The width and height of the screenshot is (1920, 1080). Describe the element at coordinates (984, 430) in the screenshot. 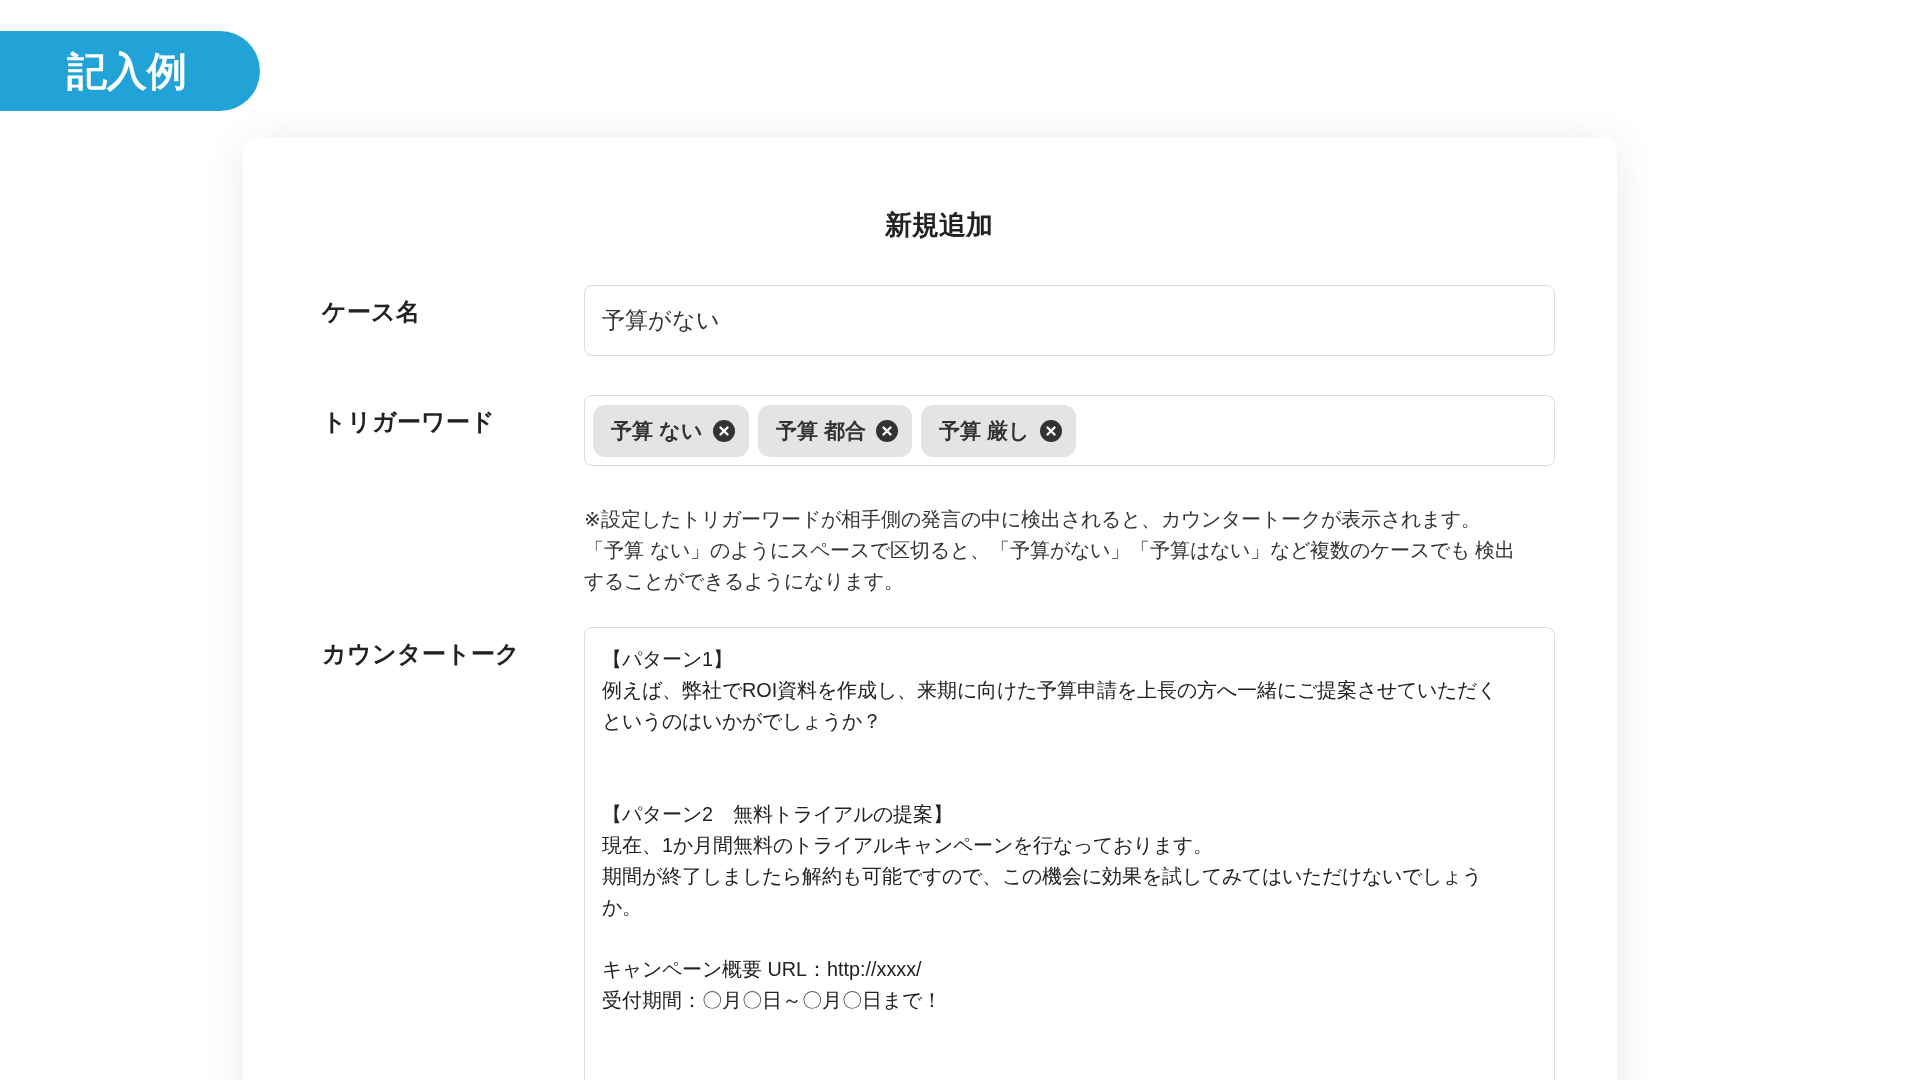

I see `tag-label: 予算 厳し` at that location.